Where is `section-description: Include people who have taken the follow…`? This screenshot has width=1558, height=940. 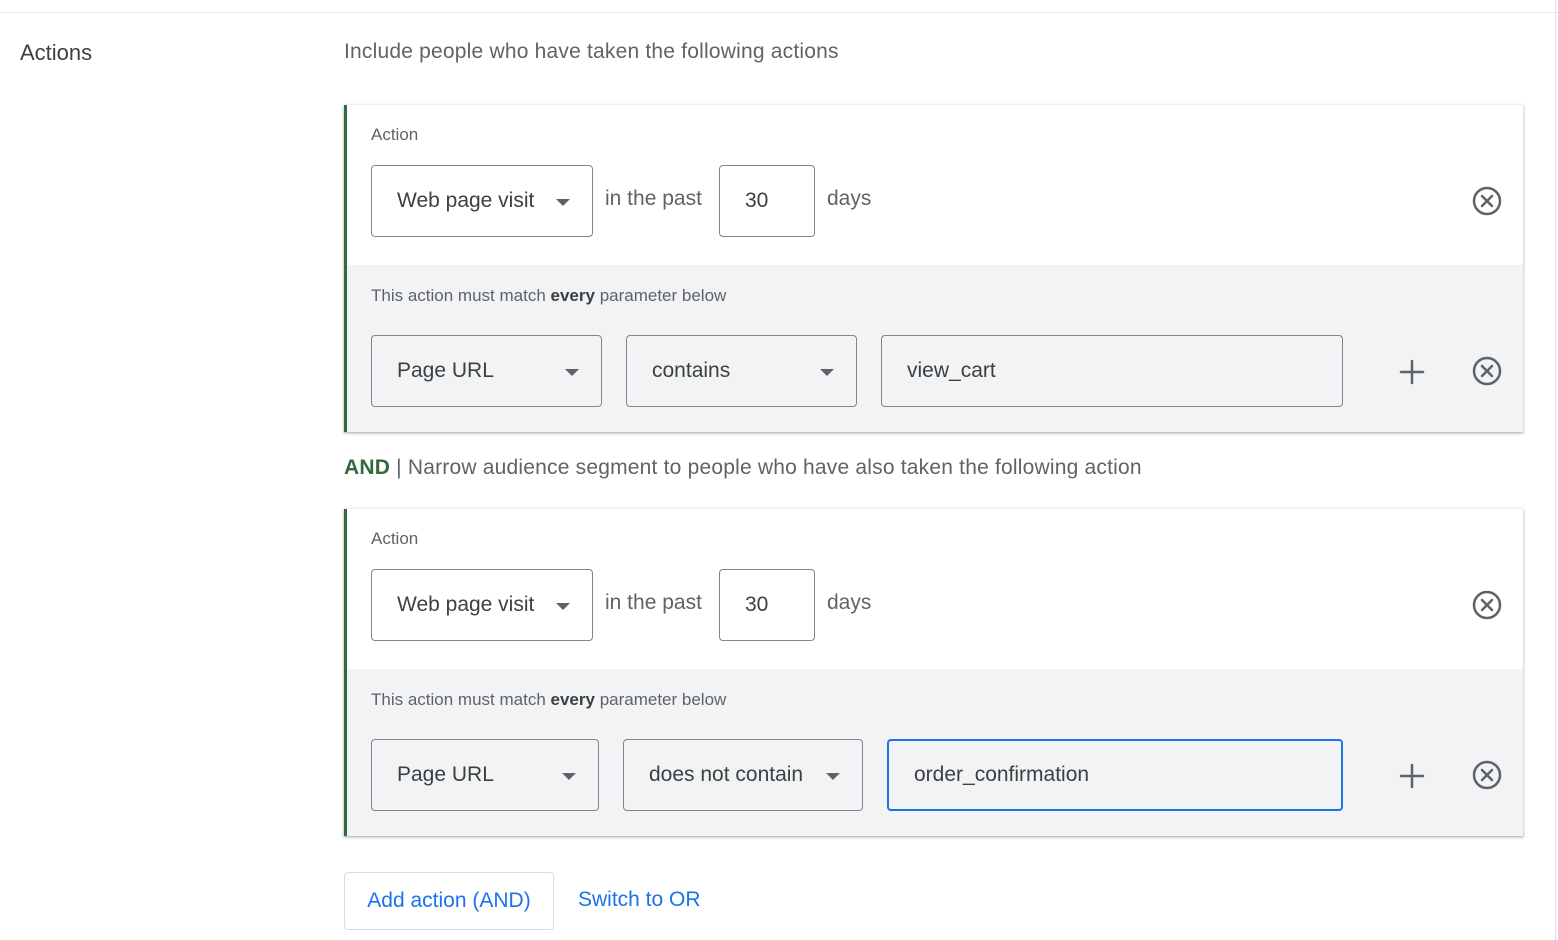
section-description: Include people who have taken the follow… is located at coordinates (591, 51).